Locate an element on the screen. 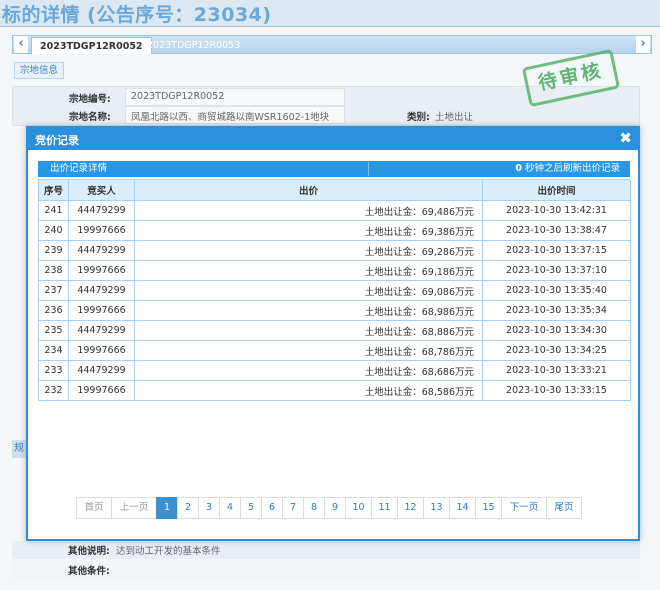  page-button-3: 3 is located at coordinates (209, 508).